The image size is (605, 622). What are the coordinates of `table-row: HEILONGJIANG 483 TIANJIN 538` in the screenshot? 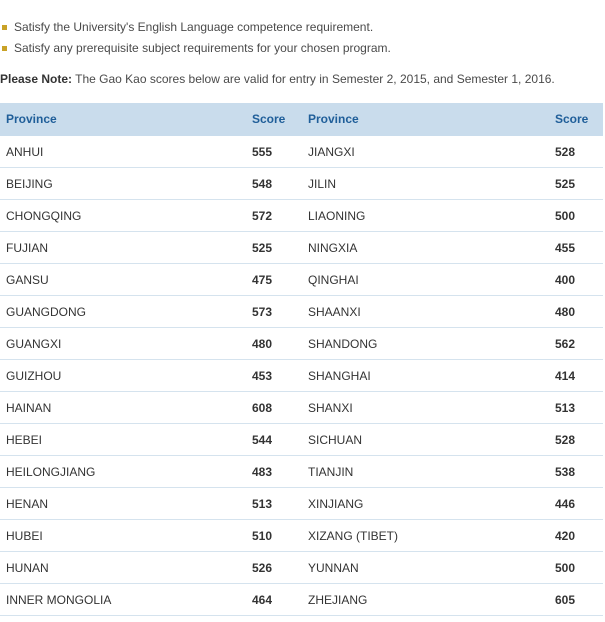 It's located at (301, 471).